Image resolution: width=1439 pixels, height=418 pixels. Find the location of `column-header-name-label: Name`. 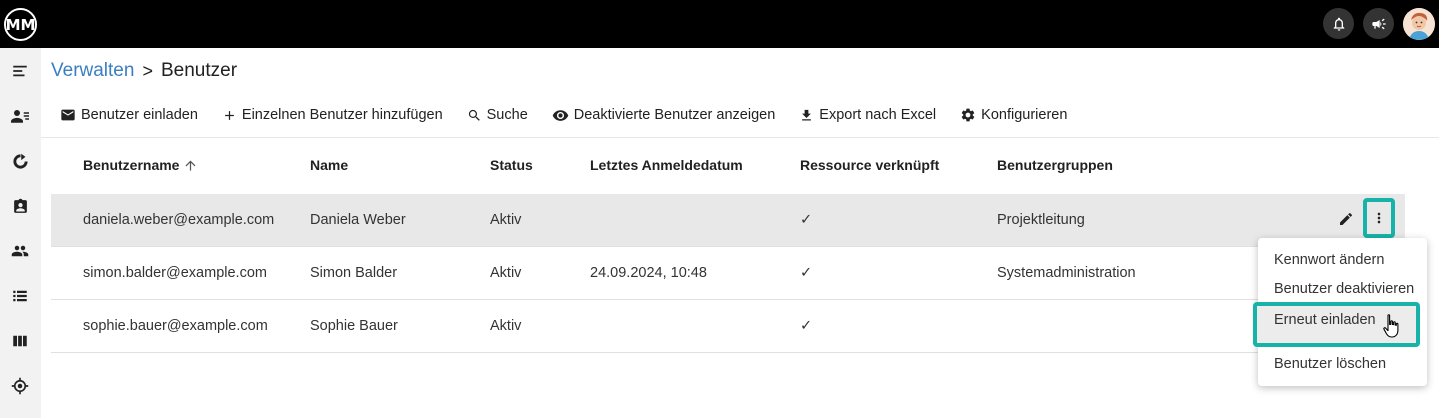

column-header-name-label: Name is located at coordinates (329, 165).